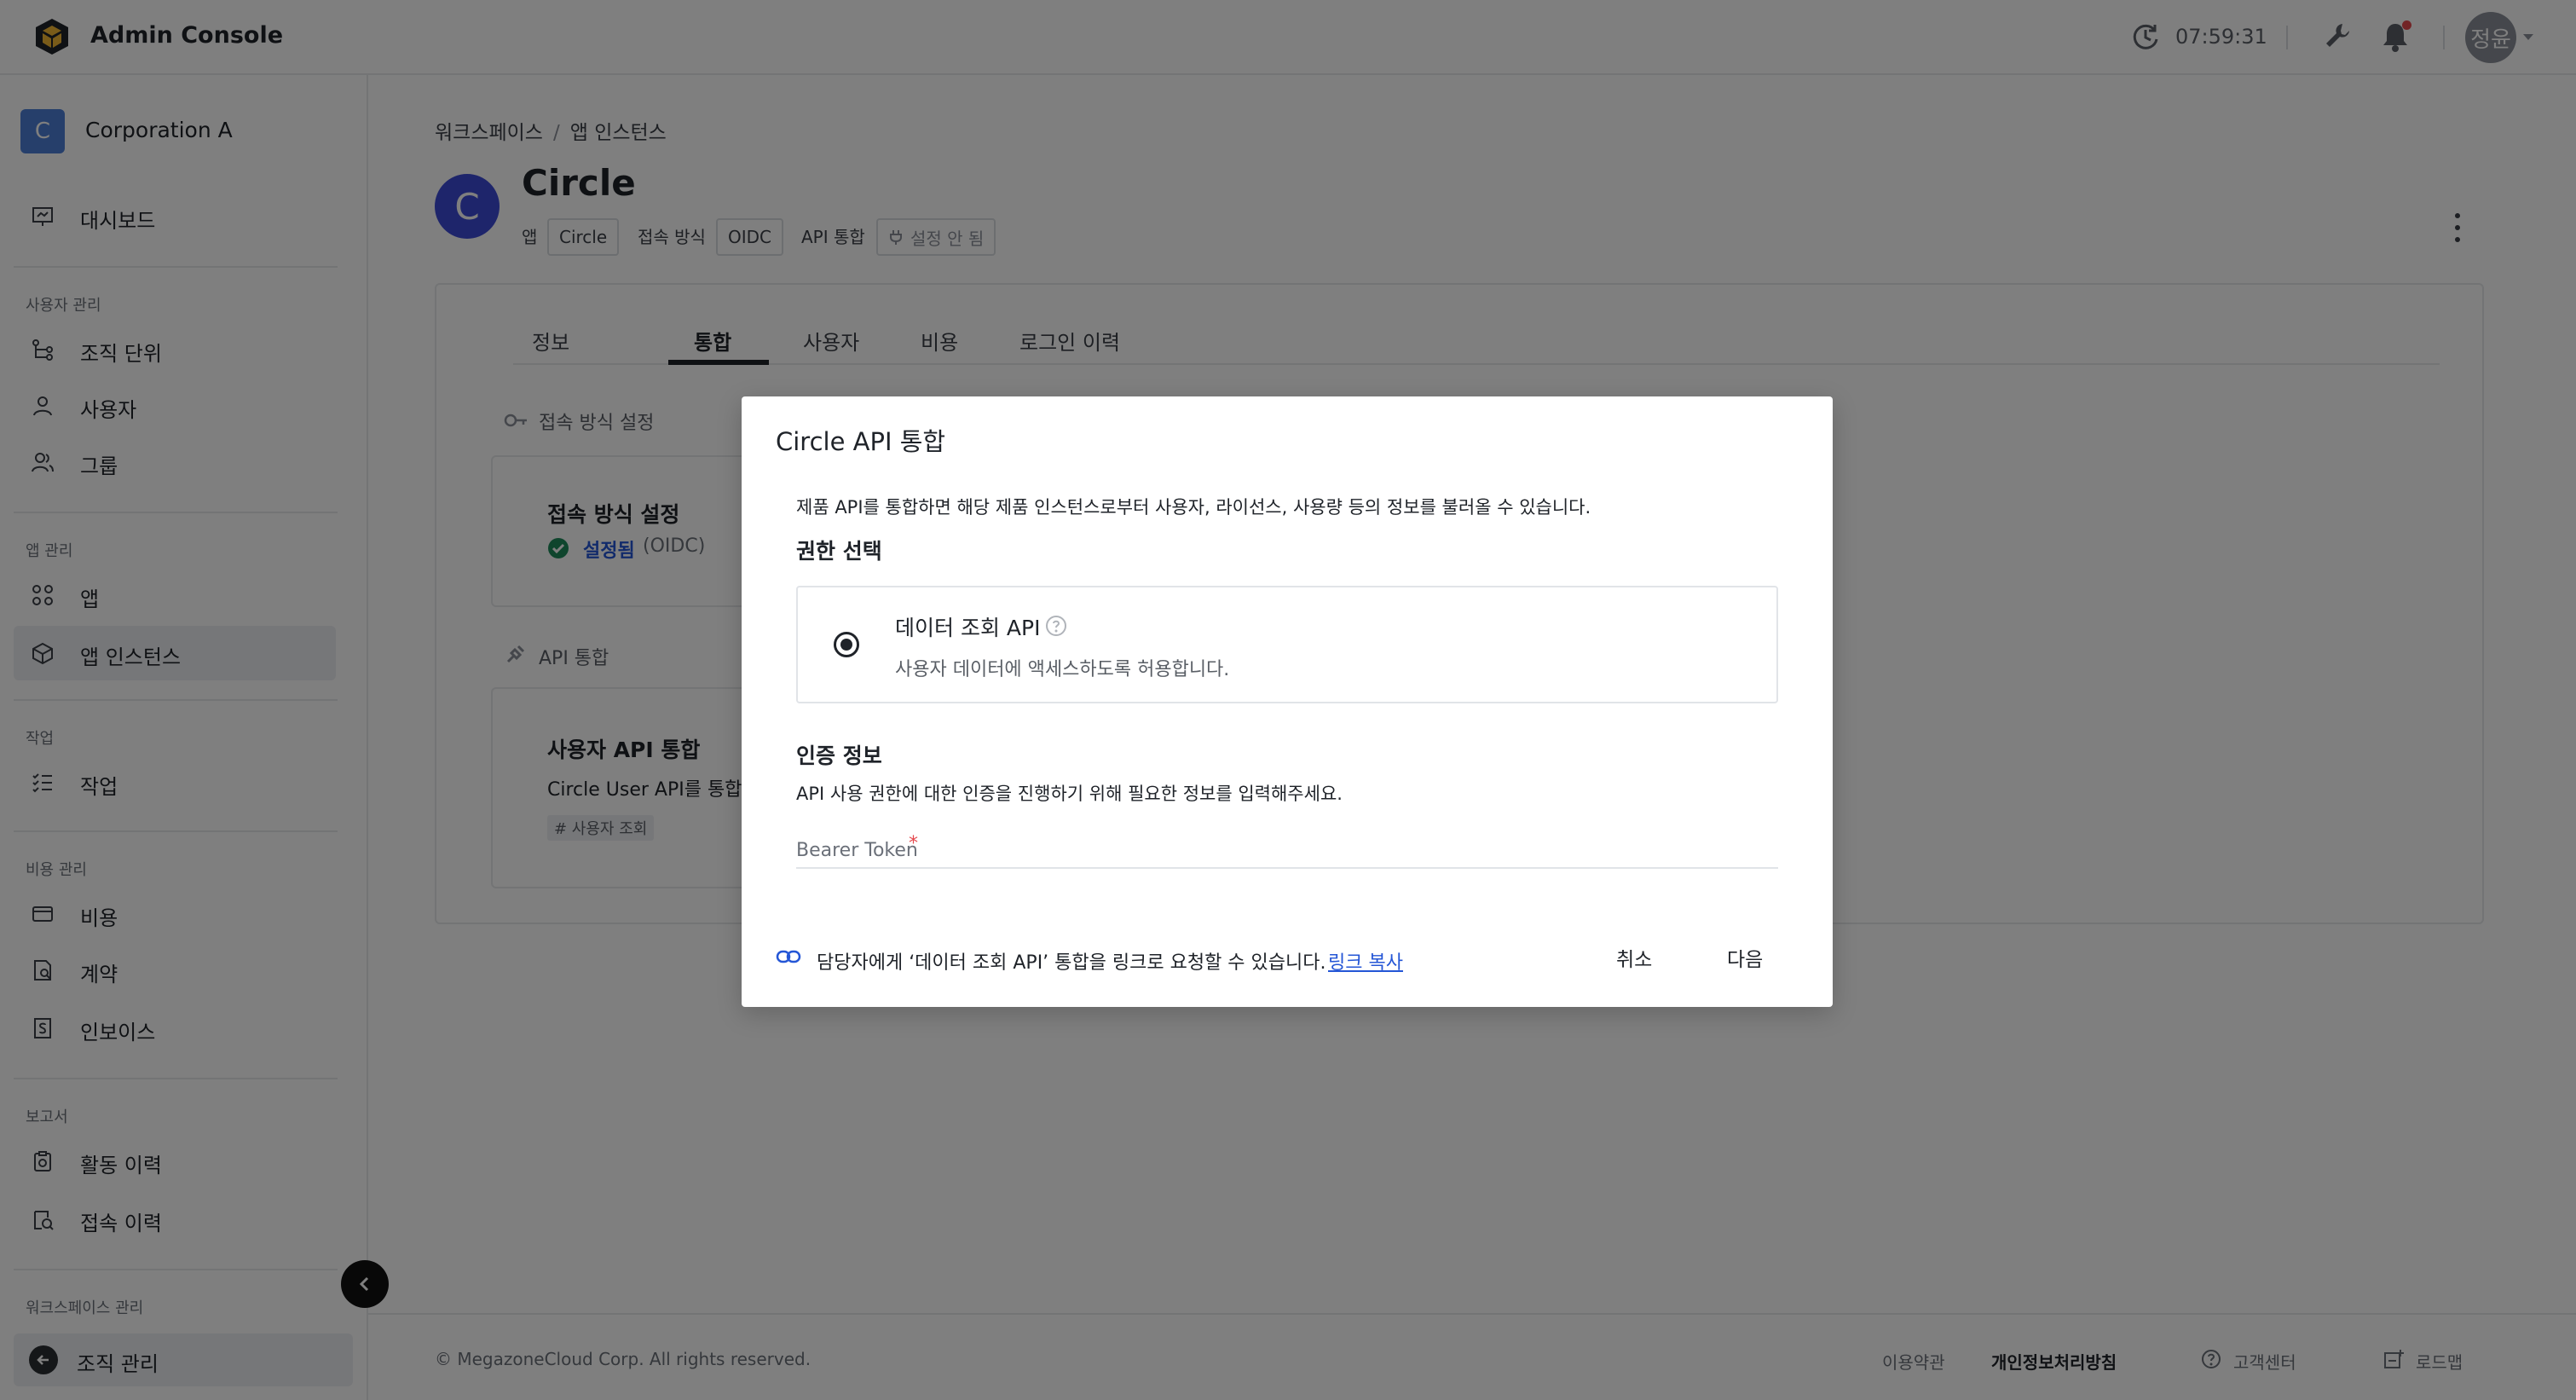 This screenshot has height=1400, width=2576. I want to click on copy-link-button: 링크 복사, so click(1365, 961).